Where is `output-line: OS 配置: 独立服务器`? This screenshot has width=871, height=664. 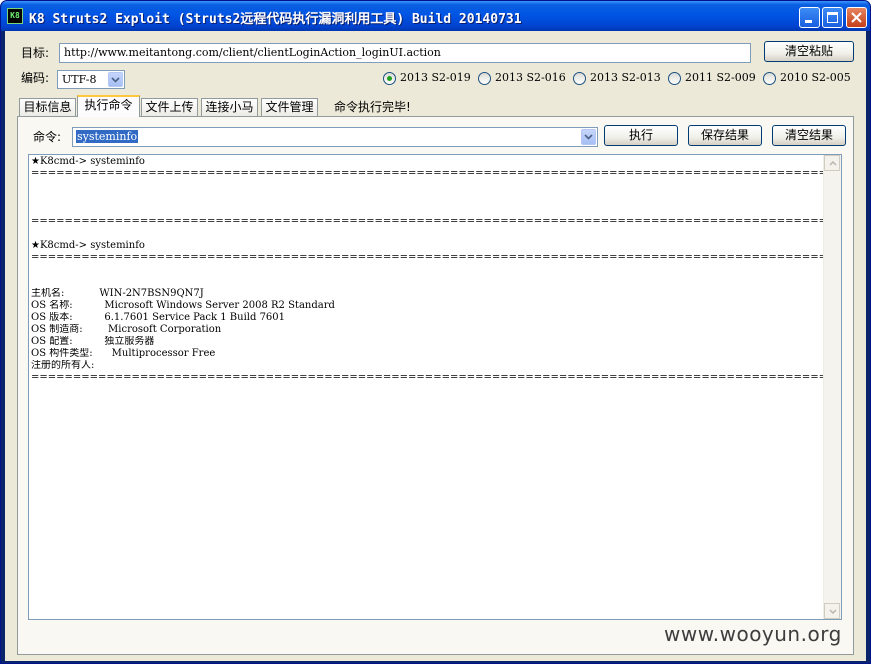 output-line: OS 配置: 独立服务器 is located at coordinates (93, 341).